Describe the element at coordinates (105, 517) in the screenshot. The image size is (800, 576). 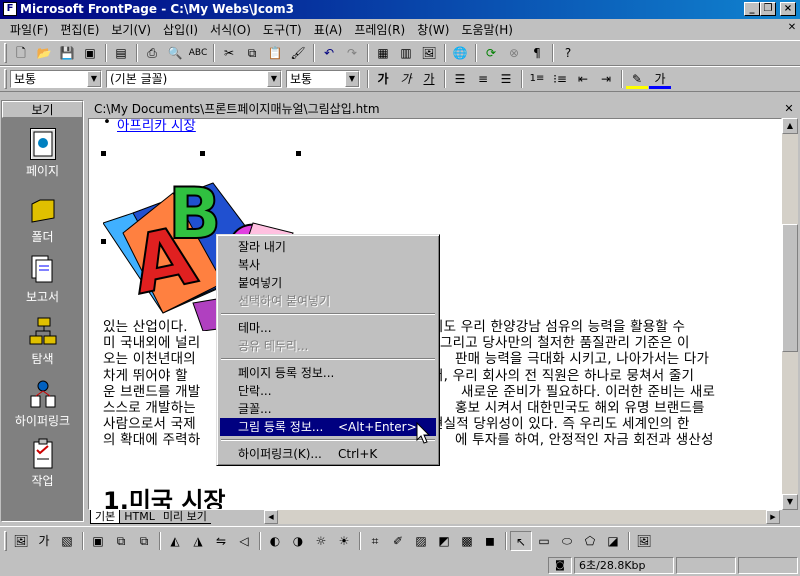
I see `tab-normal: 기본` at that location.